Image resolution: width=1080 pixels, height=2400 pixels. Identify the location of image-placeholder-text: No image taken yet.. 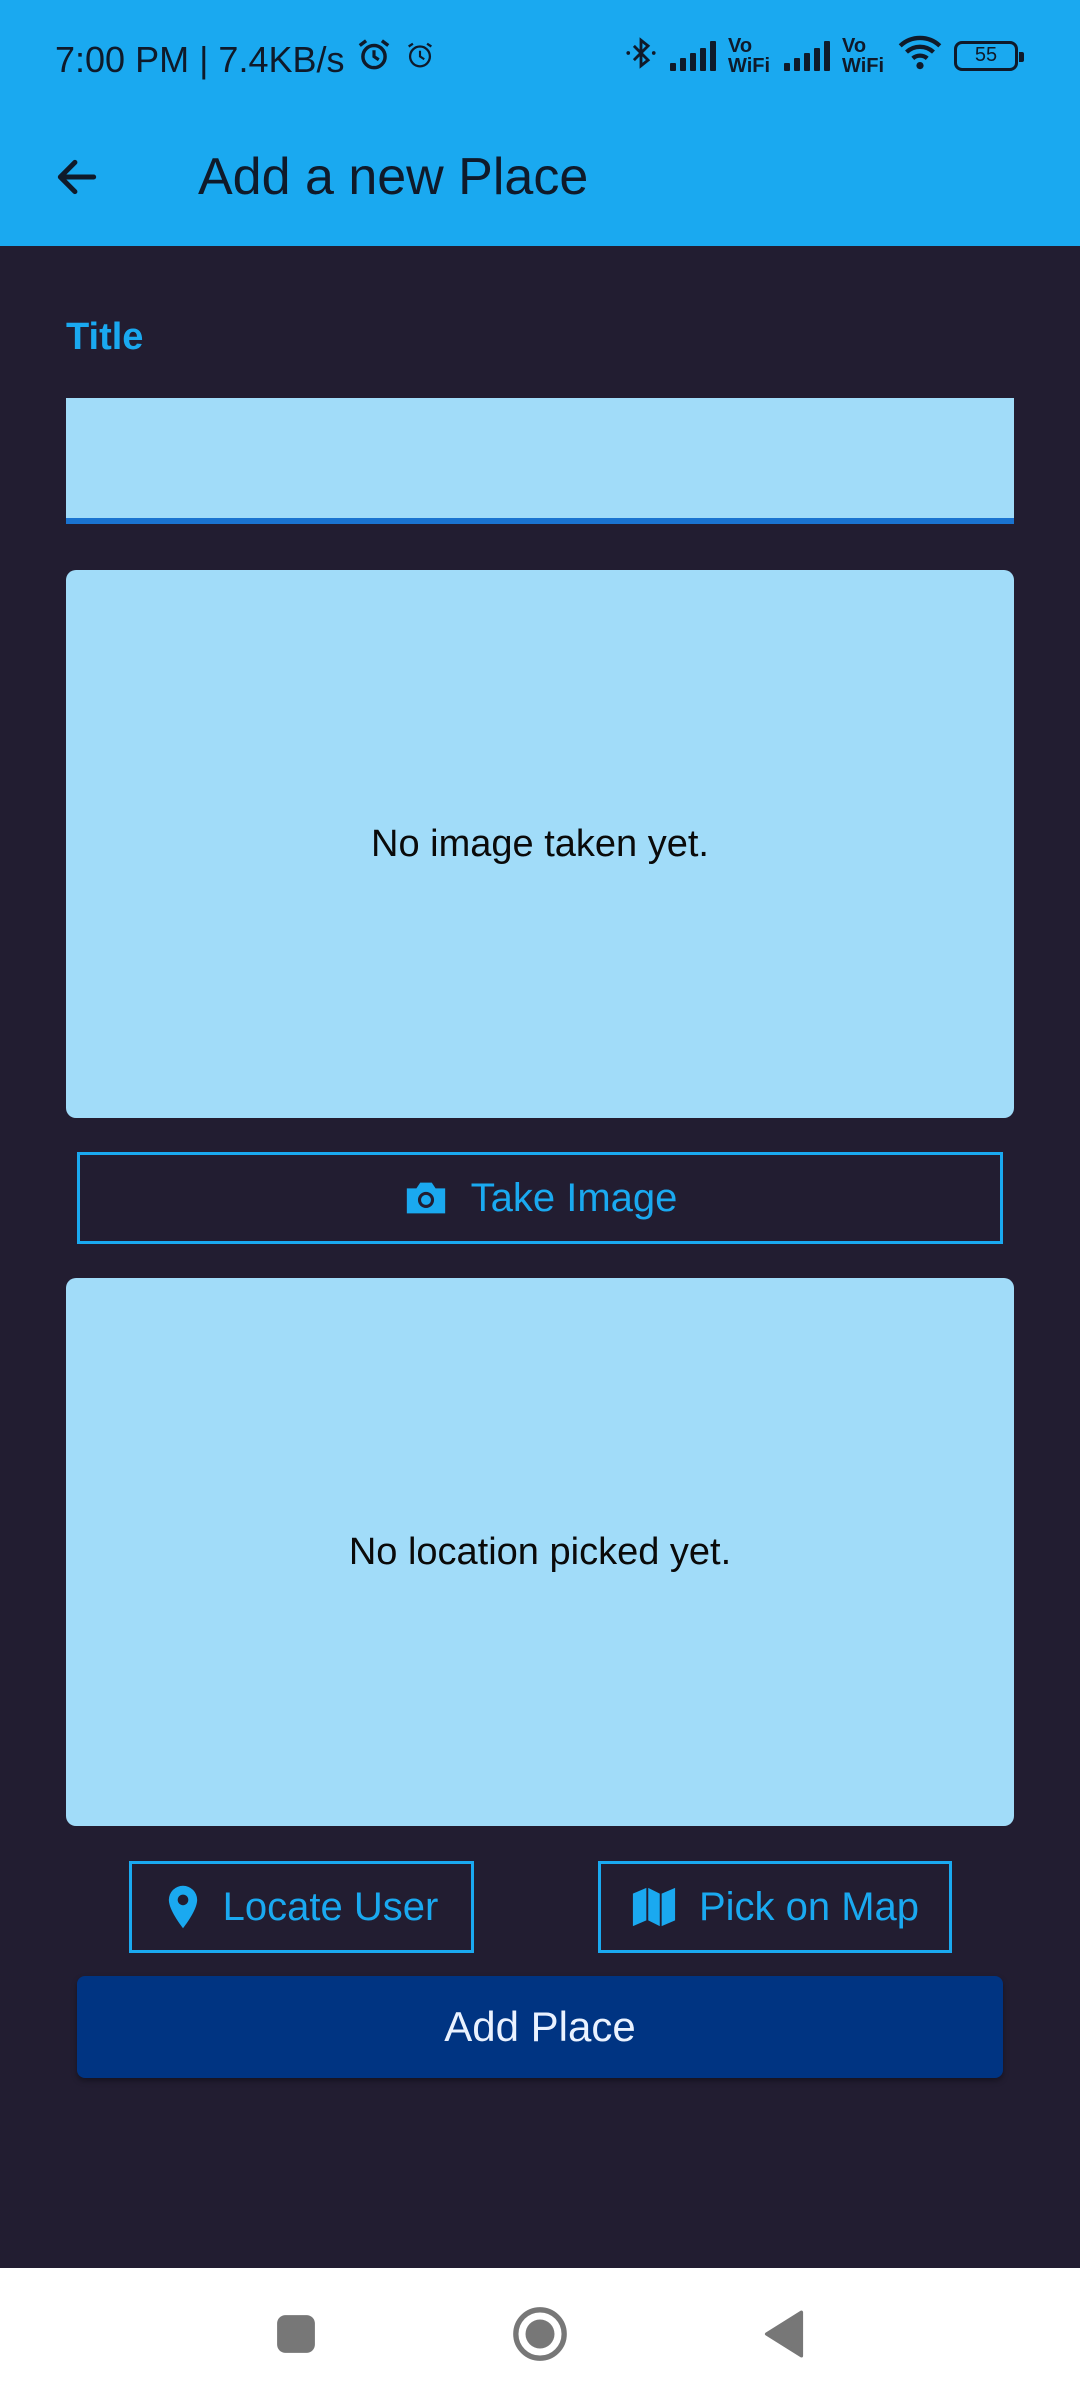
(540, 843).